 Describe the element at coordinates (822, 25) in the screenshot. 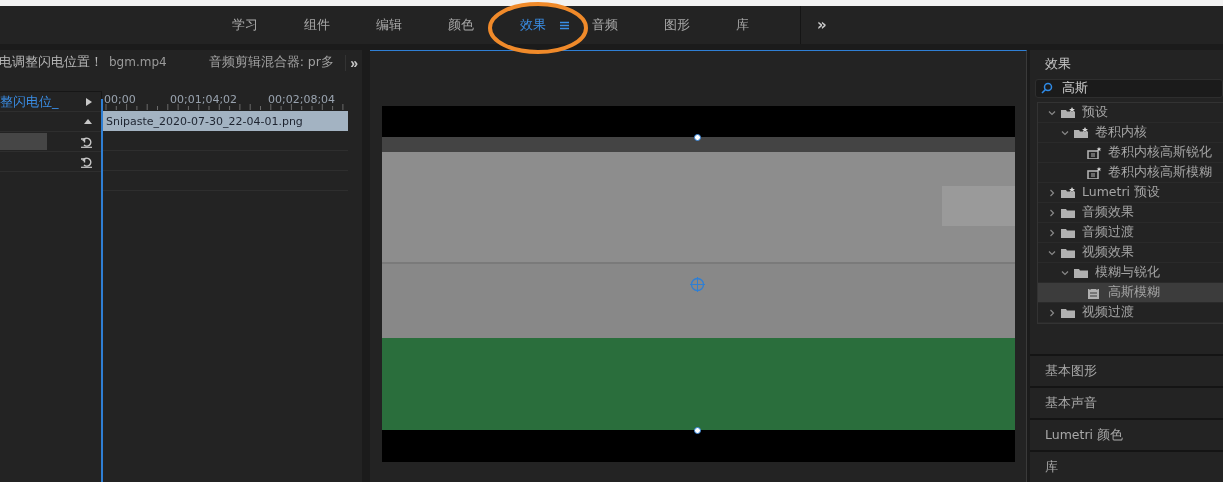

I see `more-workspaces-button: »` at that location.